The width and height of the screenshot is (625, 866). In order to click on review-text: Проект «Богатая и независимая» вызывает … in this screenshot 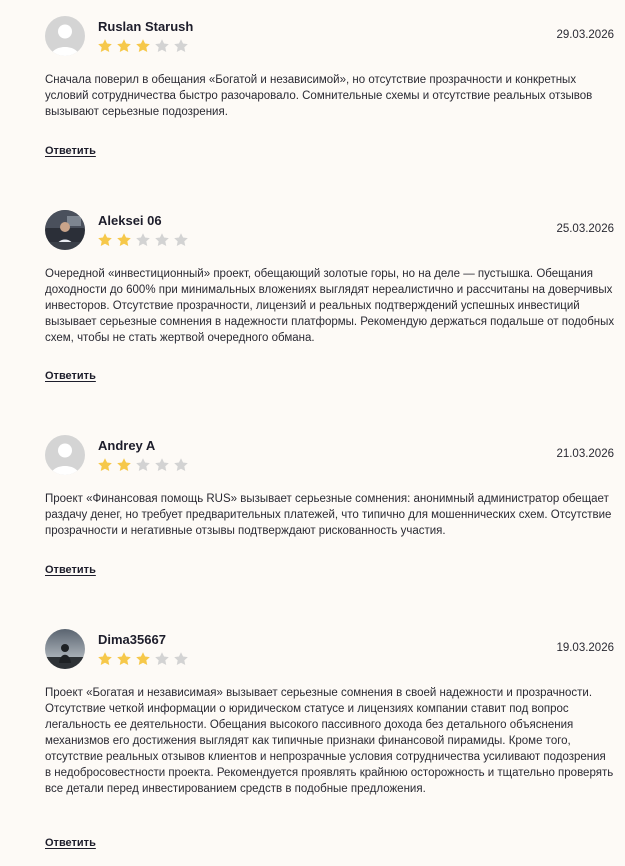, I will do `click(329, 741)`.